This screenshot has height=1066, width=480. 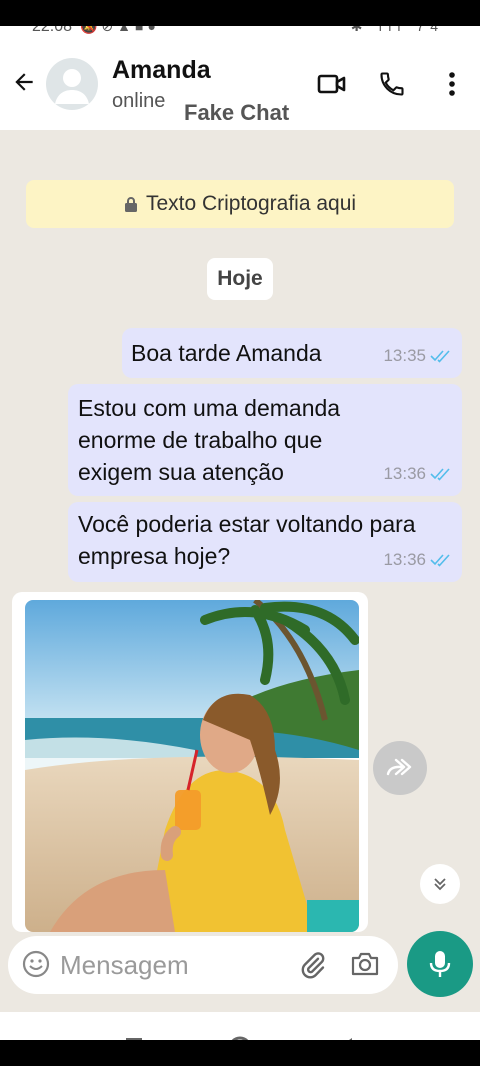 I want to click on message-time: 13:35, so click(x=404, y=355).